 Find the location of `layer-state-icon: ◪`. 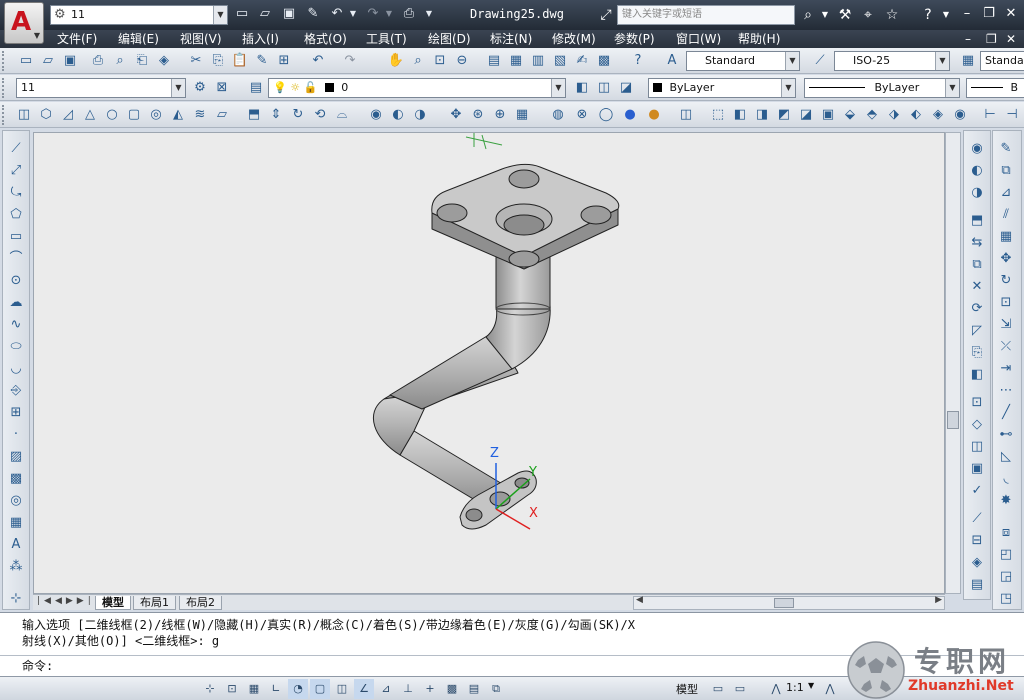

layer-state-icon: ◪ is located at coordinates (626, 88).